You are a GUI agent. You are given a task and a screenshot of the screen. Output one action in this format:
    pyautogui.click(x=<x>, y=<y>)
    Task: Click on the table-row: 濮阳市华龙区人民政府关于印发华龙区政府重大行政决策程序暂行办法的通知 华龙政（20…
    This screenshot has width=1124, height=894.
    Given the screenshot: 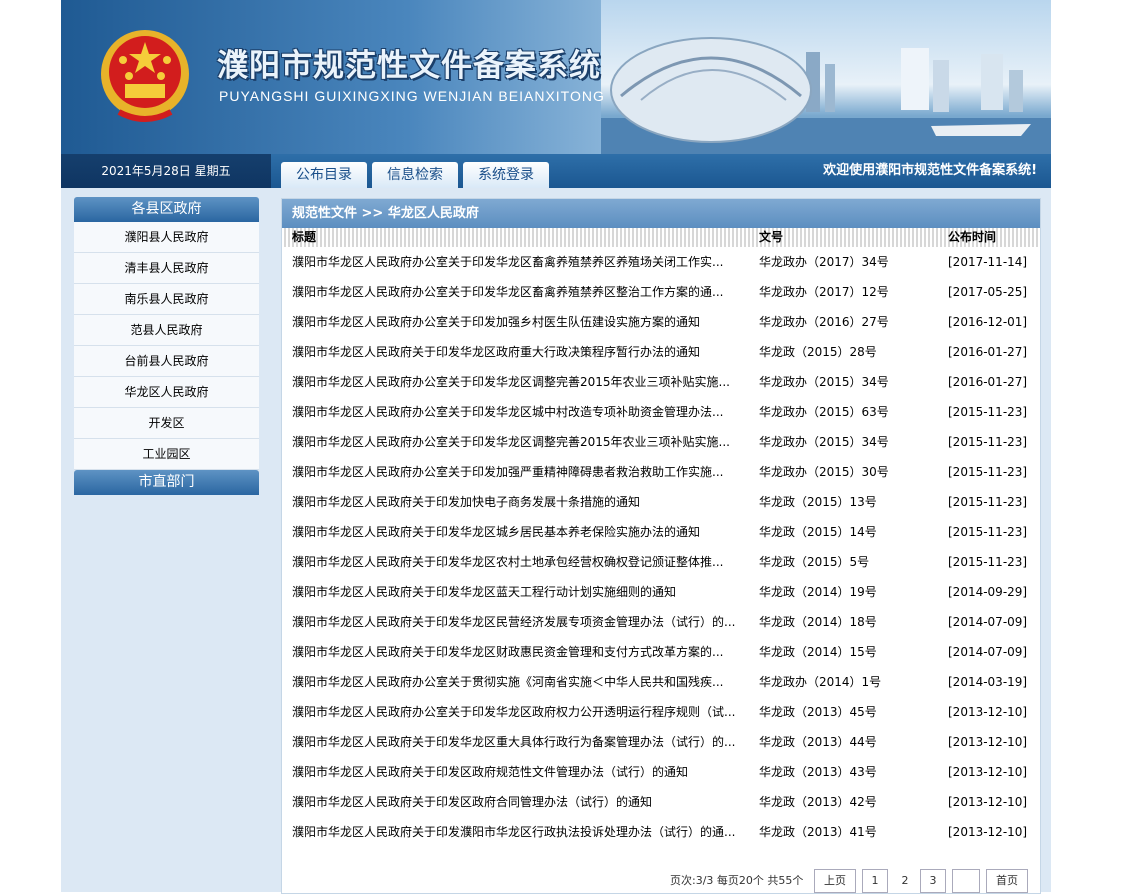 What is the action you would take?
    pyautogui.click(x=661, y=352)
    